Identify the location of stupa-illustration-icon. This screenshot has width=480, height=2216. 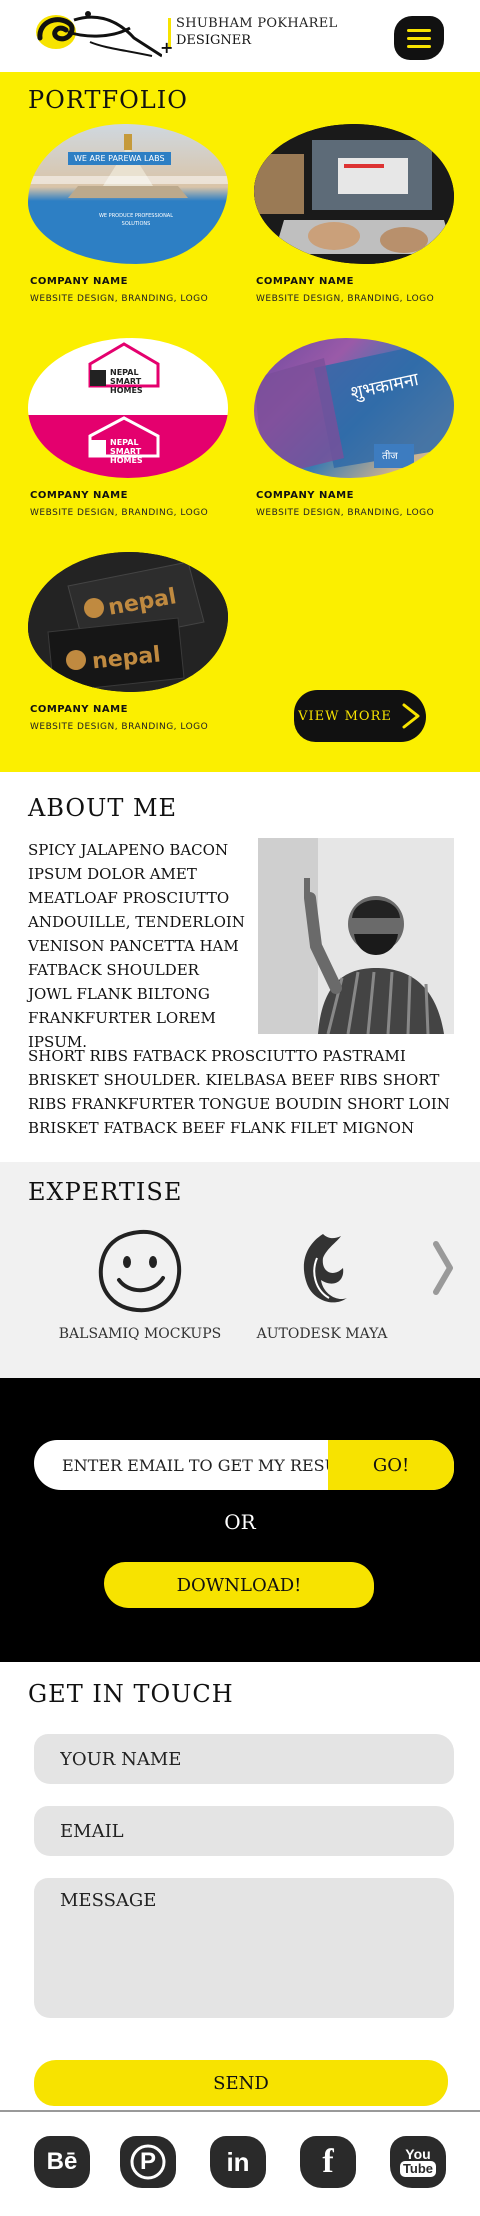
(128, 166).